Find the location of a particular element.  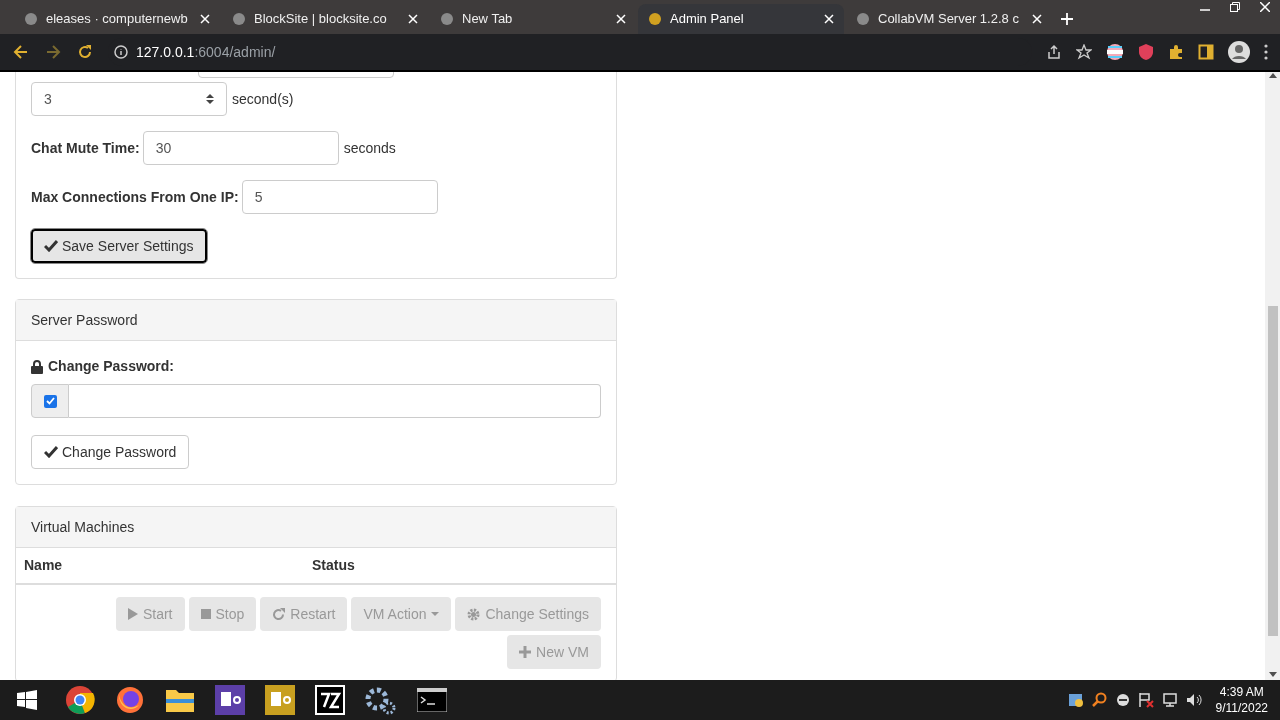

caret-icon is located at coordinates (435, 614).